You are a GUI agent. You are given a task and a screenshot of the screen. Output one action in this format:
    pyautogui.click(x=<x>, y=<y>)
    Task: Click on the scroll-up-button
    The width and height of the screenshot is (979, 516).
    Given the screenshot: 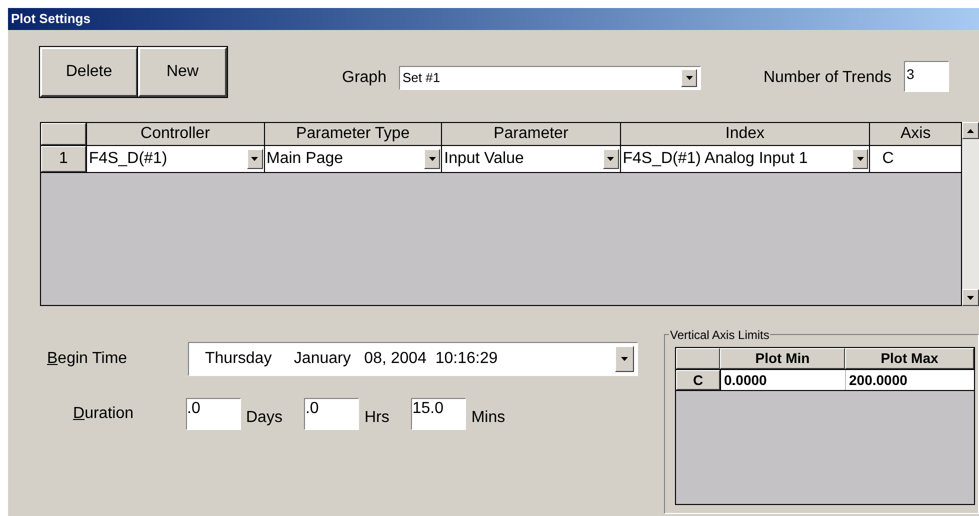 What is the action you would take?
    pyautogui.click(x=970, y=130)
    